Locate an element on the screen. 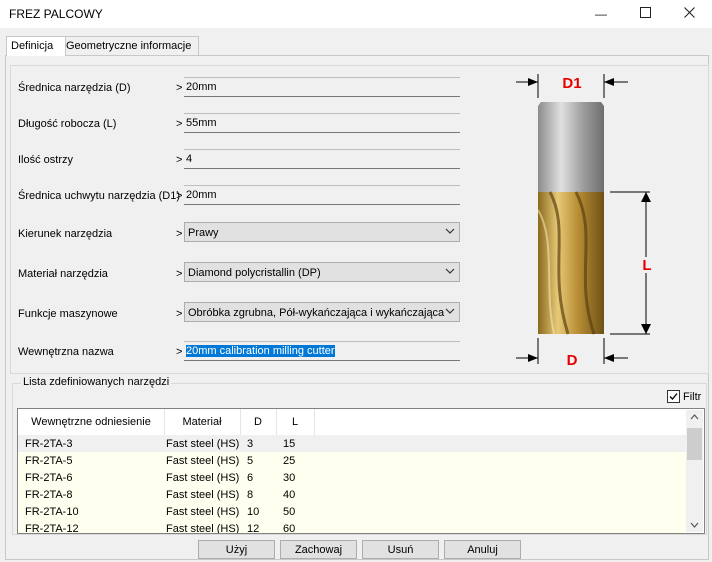 The image size is (712, 562). window-title: FREZ PALCOWY is located at coordinates (56, 14).